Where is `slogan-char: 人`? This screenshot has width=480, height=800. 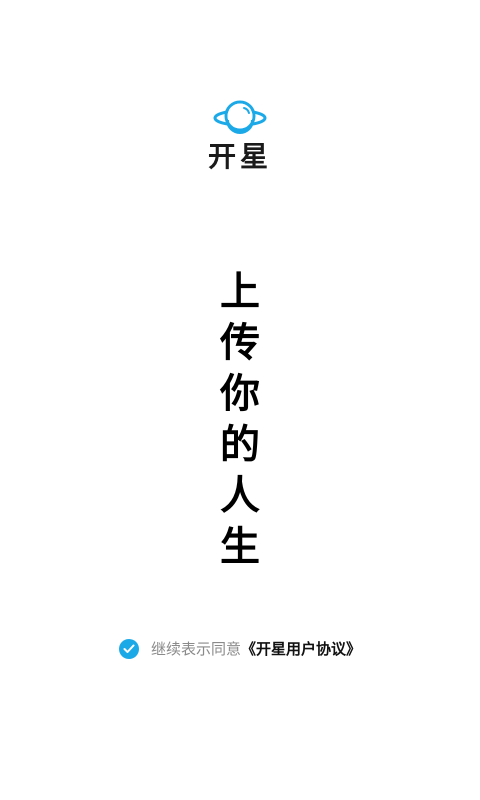
slogan-char: 人 is located at coordinates (240, 495).